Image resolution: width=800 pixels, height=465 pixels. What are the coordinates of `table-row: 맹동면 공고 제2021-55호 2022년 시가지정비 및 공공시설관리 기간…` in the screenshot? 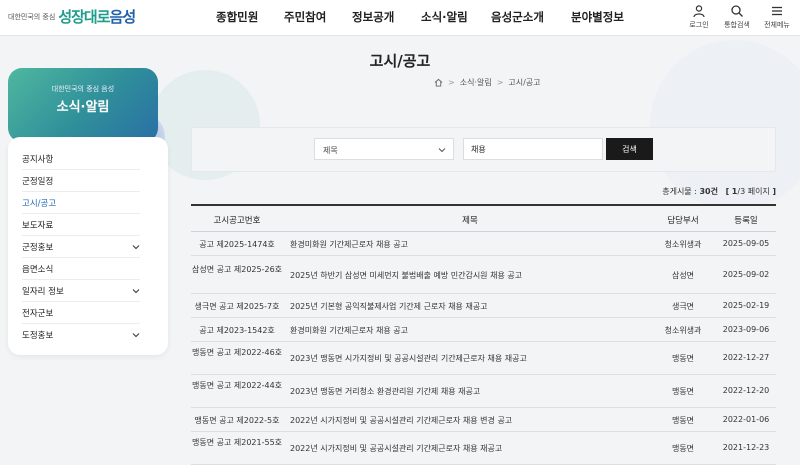 It's located at (483, 448).